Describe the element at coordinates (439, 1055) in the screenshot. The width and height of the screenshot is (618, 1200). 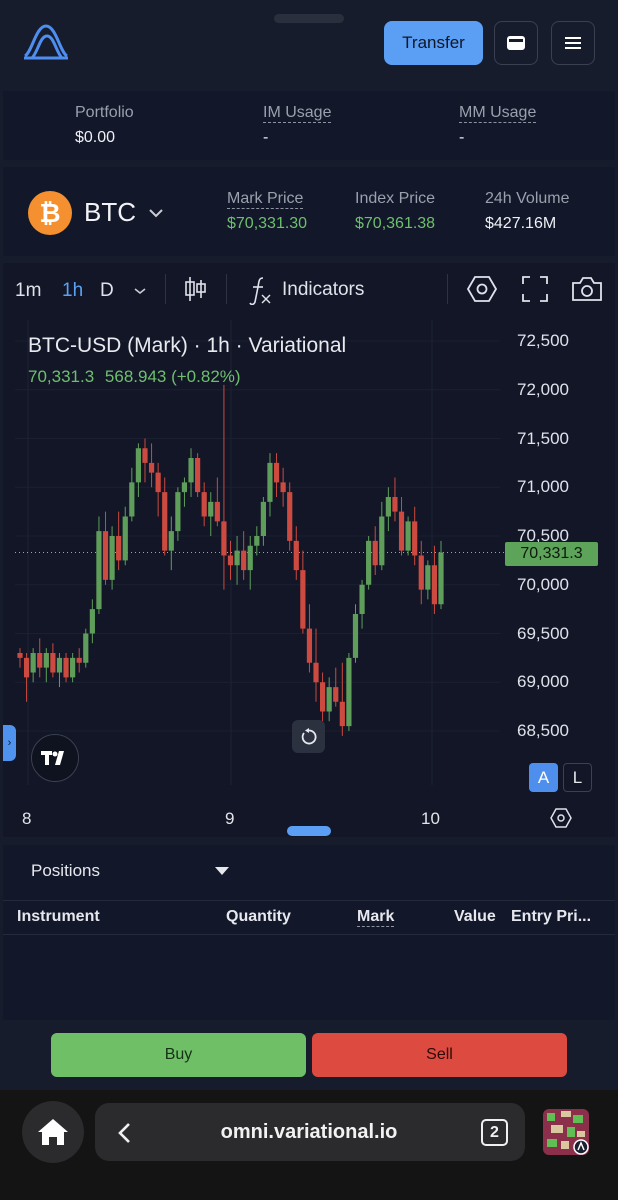
I see `sell-button: Sell` at that location.